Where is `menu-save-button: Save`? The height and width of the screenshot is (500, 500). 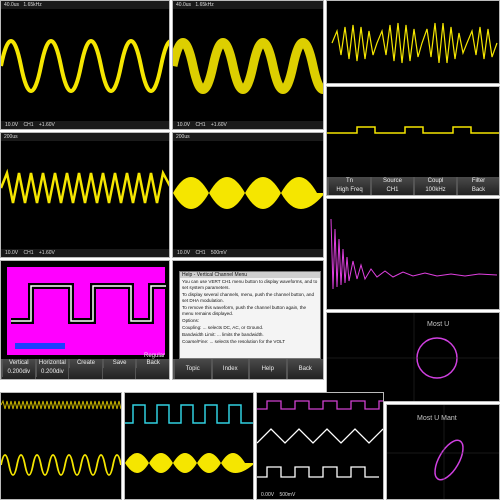 menu-save-button: Save is located at coordinates (118, 369).